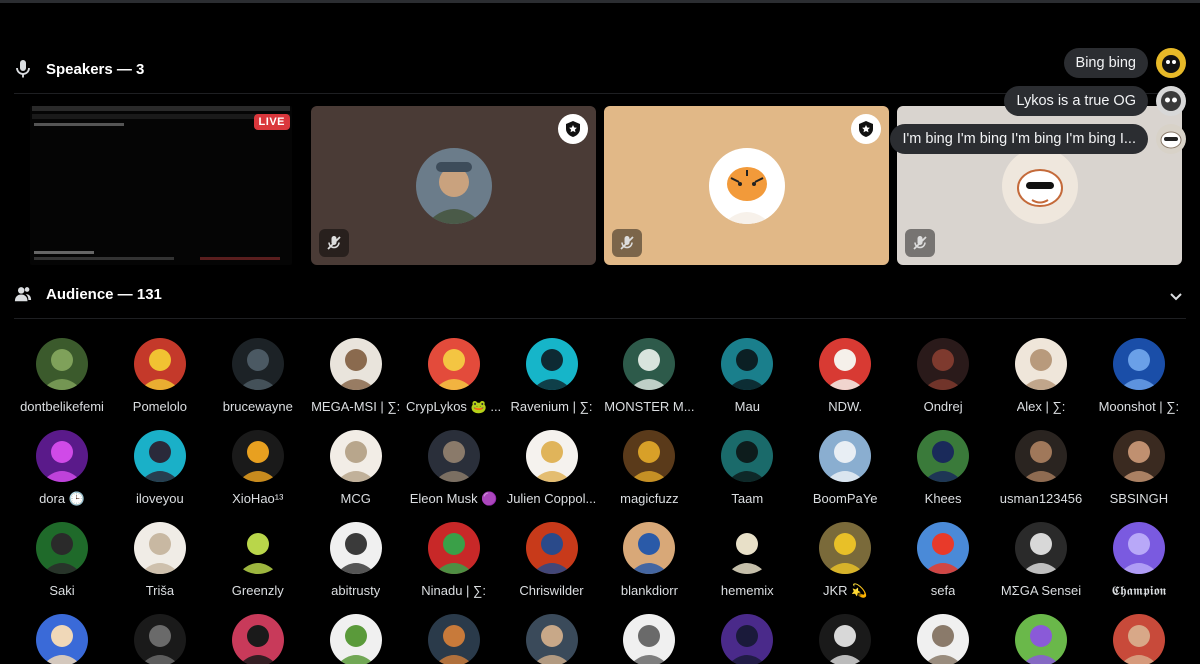  What do you see at coordinates (747, 560) in the screenshot?
I see `audience-member: hememix` at bounding box center [747, 560].